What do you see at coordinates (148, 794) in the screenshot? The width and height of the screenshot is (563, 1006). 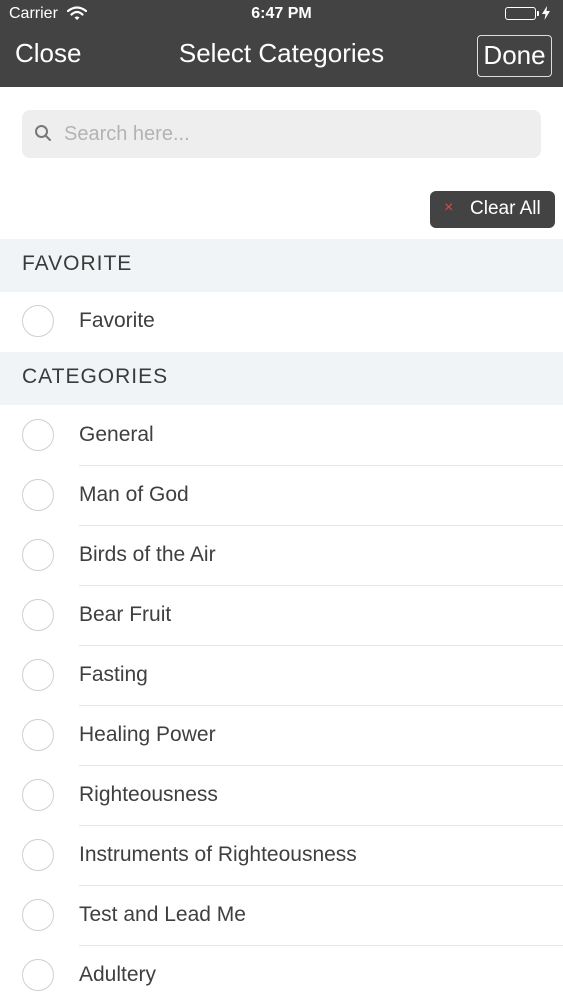 I see `list-item-label: Righteousness` at bounding box center [148, 794].